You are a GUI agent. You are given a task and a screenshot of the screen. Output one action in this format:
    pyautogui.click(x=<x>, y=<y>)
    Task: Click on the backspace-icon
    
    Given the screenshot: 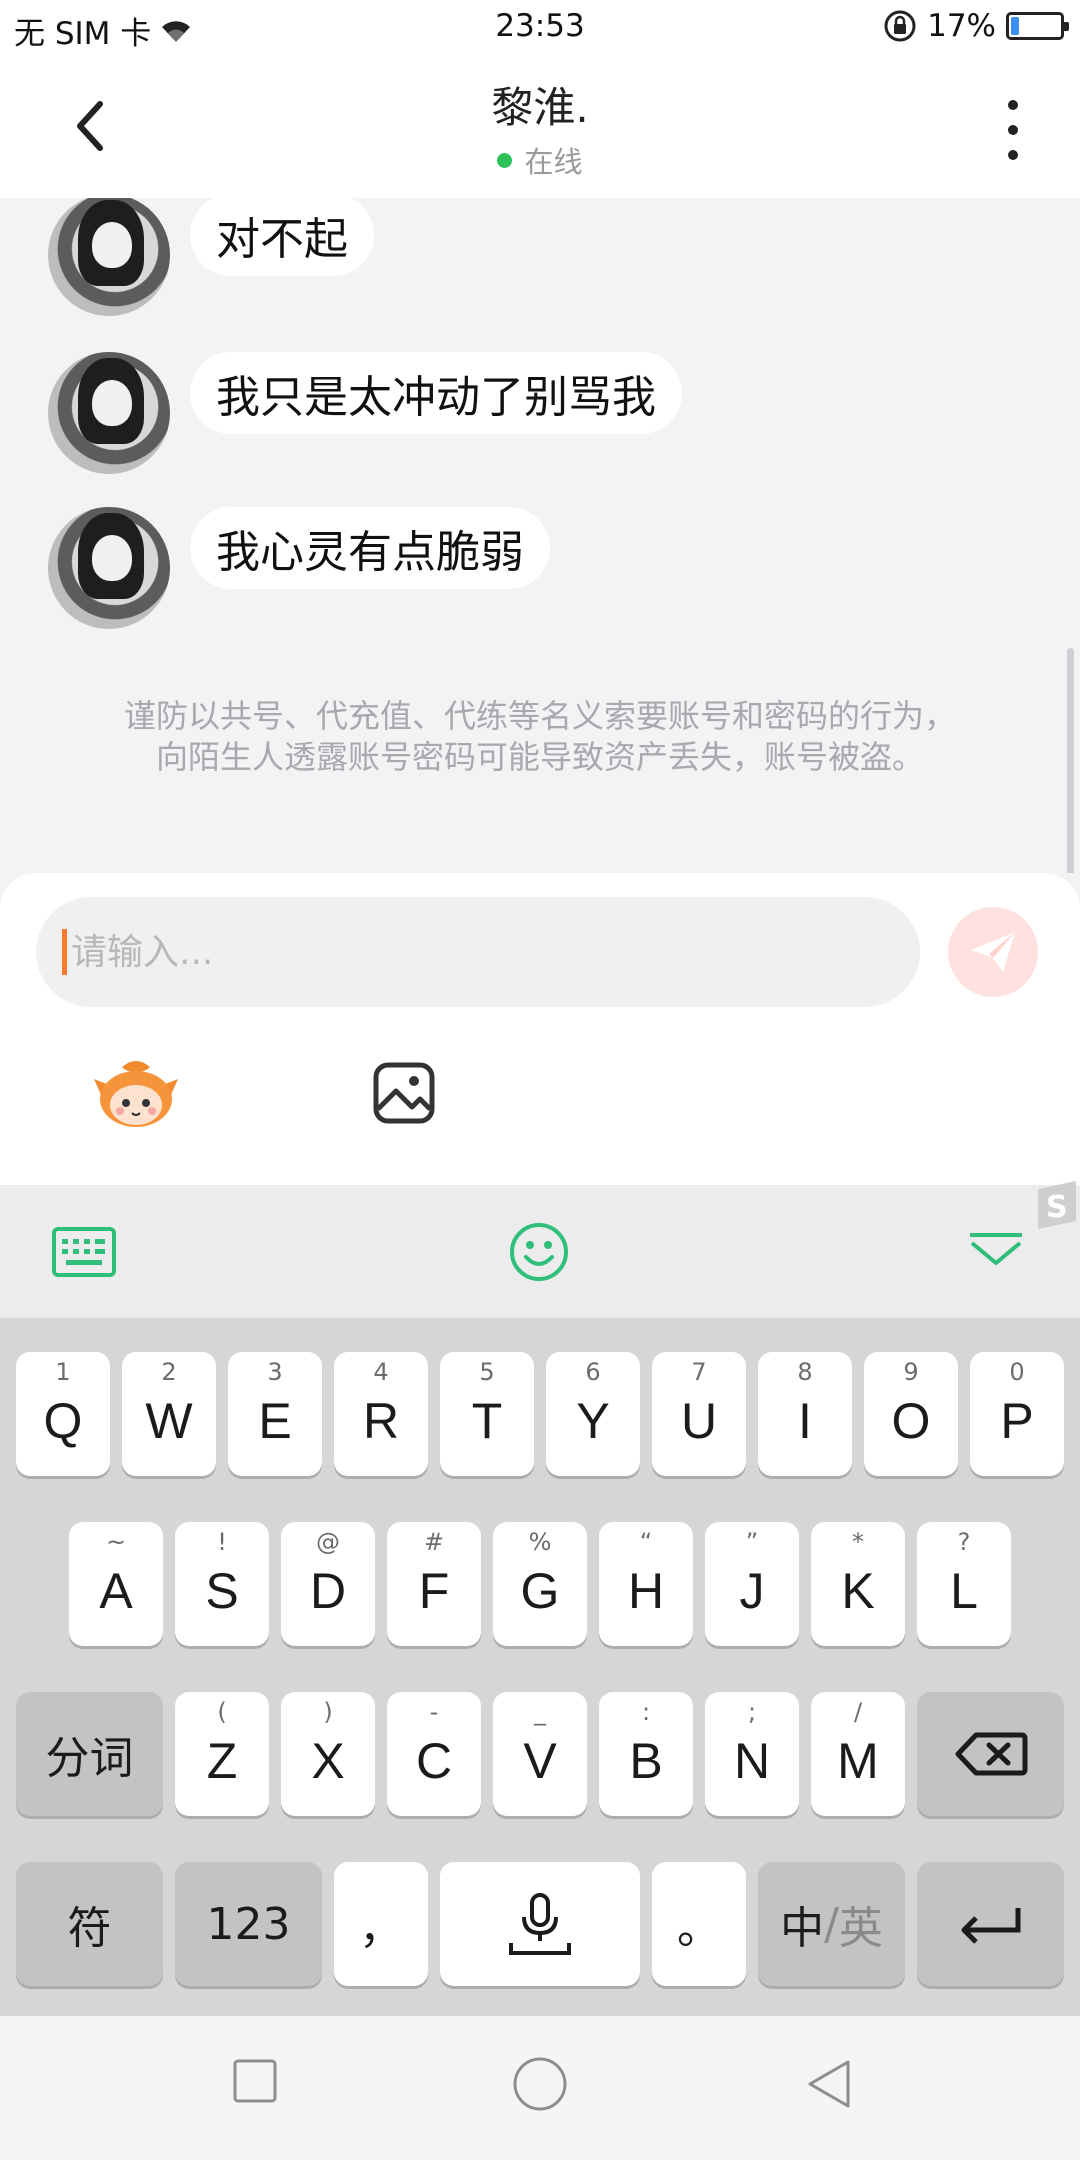 What is the action you would take?
    pyautogui.click(x=991, y=1754)
    